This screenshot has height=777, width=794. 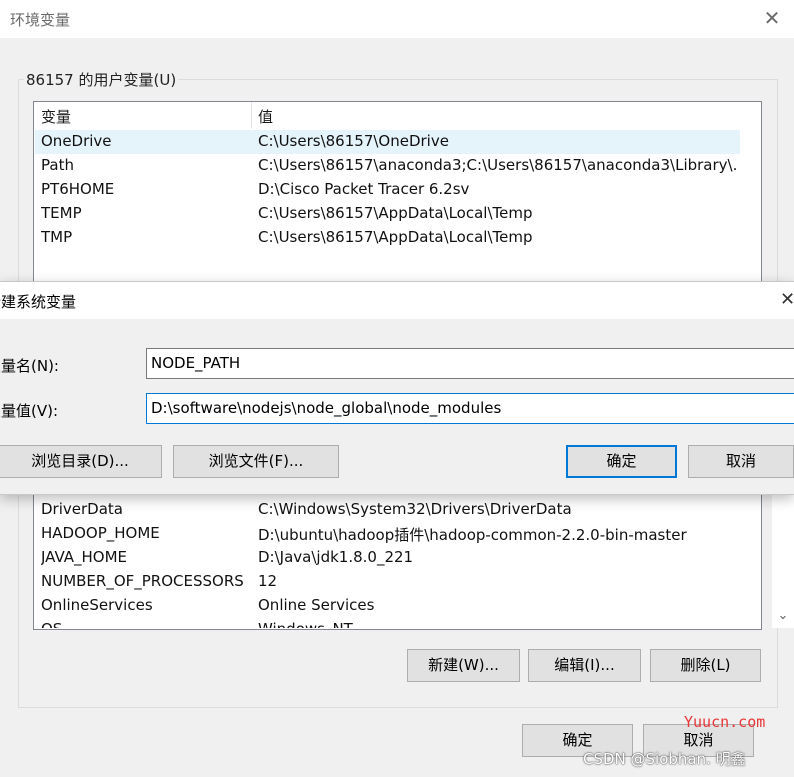 I want to click on variable-name: JAVA_HOME, so click(x=84, y=557).